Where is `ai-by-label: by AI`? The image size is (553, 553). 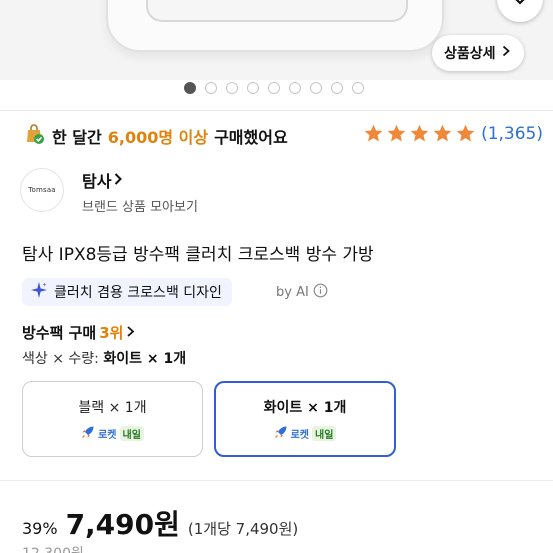
ai-by-label: by AI is located at coordinates (292, 292).